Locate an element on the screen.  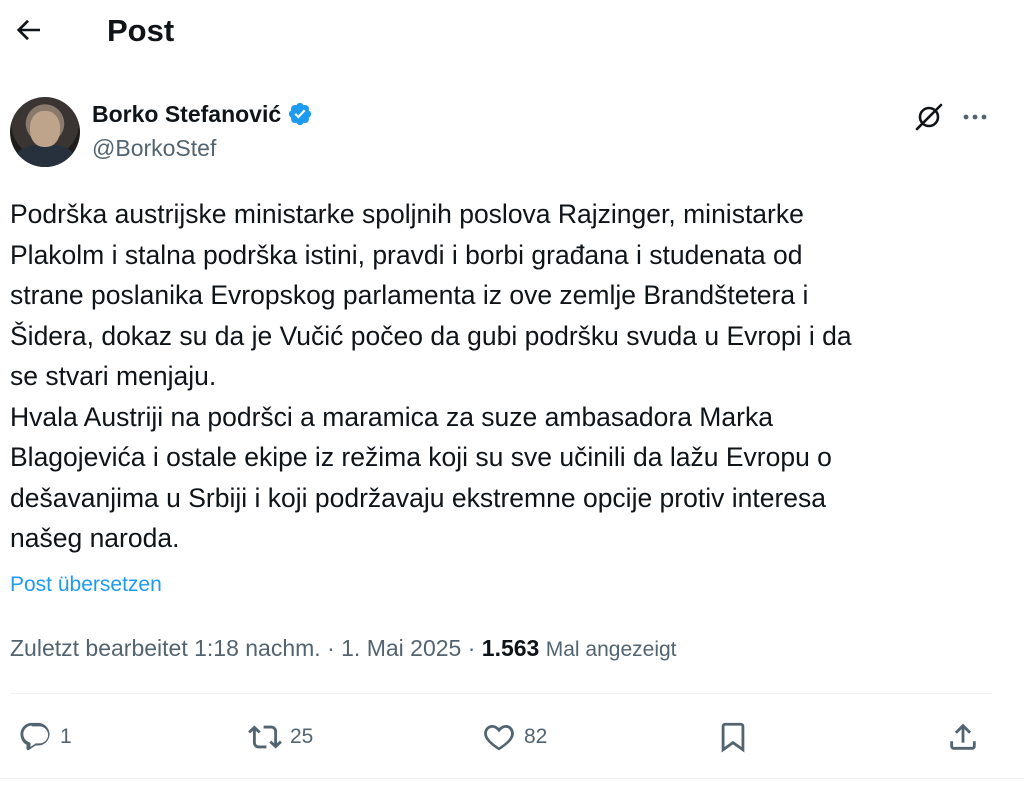
share-icon is located at coordinates (963, 736).